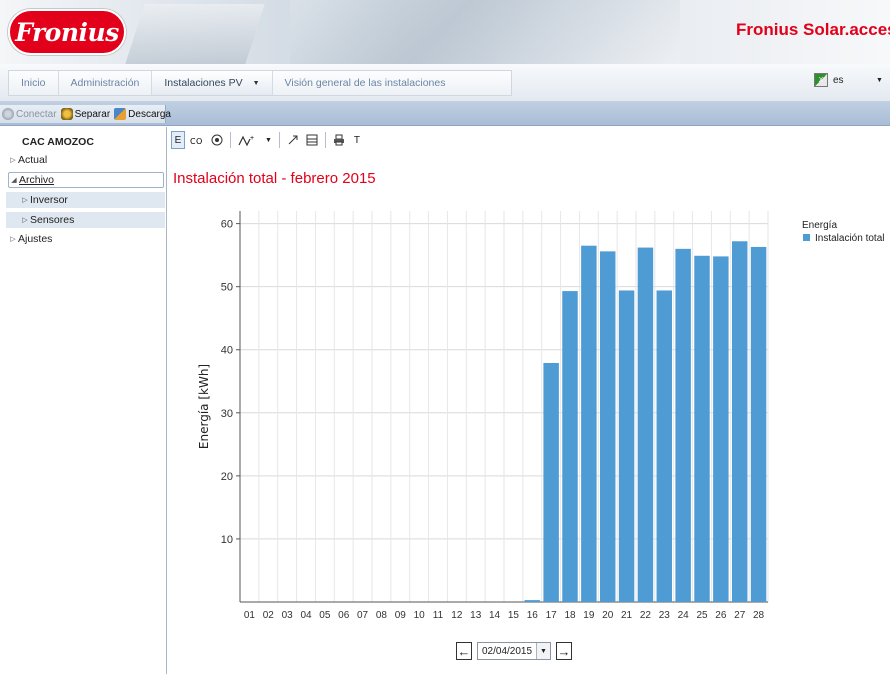  I want to click on x-tick-label: 11, so click(438, 615).